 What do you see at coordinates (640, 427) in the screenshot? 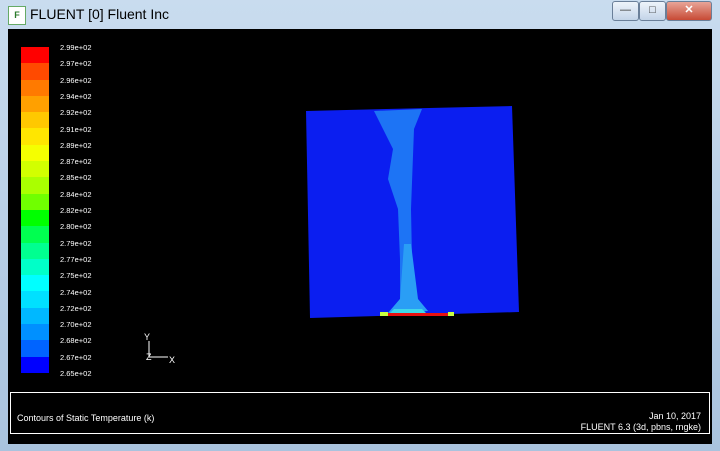
I see `solver-version: FLUENT 6.3 (3d, pbns, rngke)` at bounding box center [640, 427].